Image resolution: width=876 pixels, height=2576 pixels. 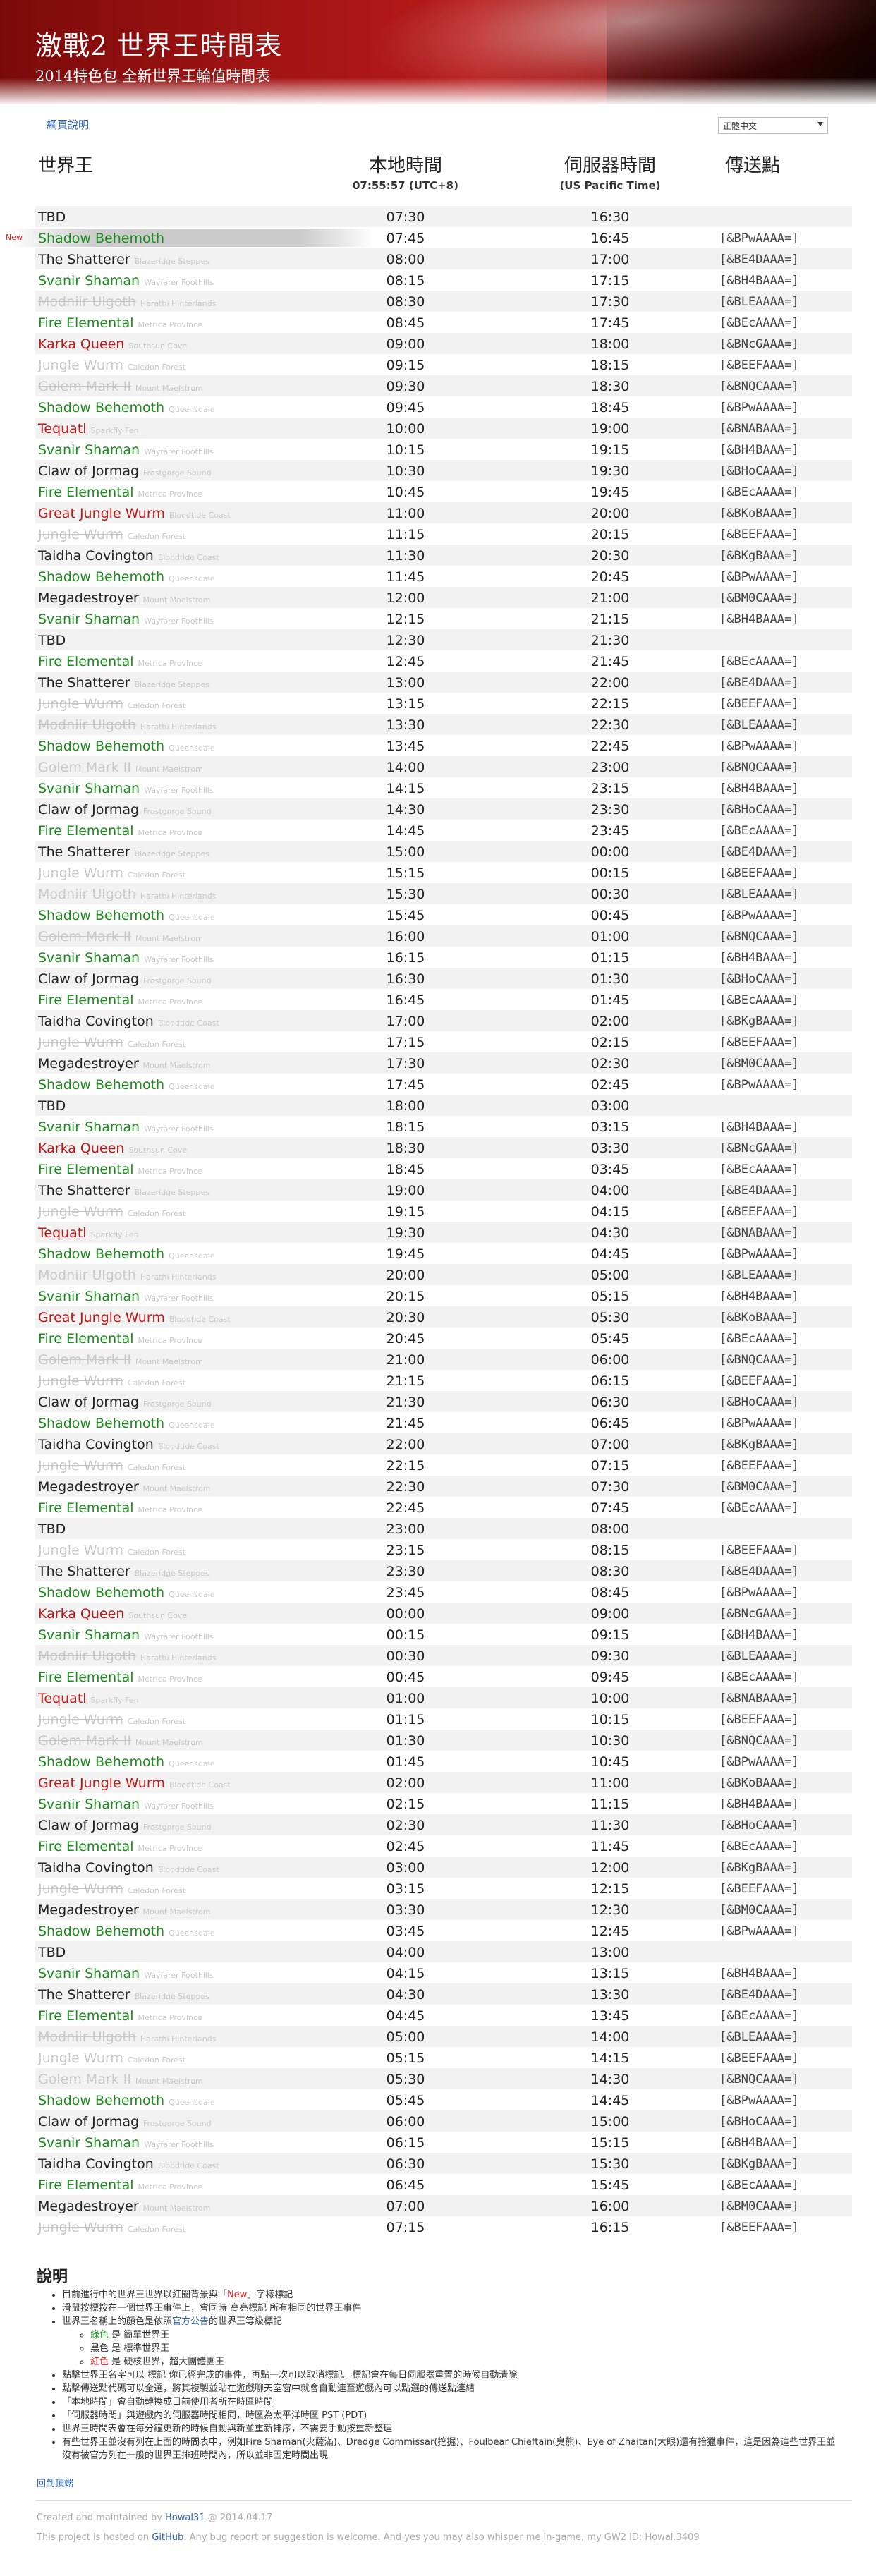 What do you see at coordinates (96, 1021) in the screenshot?
I see `boss-name: Taidha Covington` at bounding box center [96, 1021].